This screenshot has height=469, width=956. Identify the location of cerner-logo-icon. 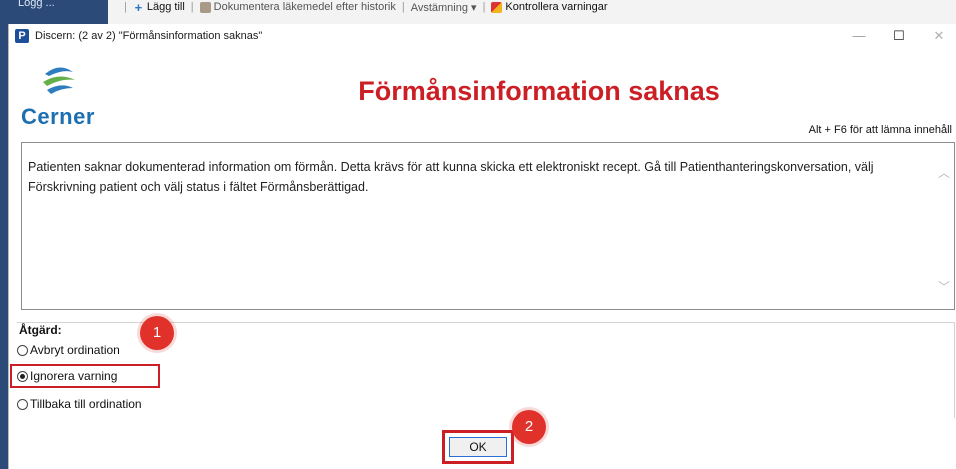
(59, 80).